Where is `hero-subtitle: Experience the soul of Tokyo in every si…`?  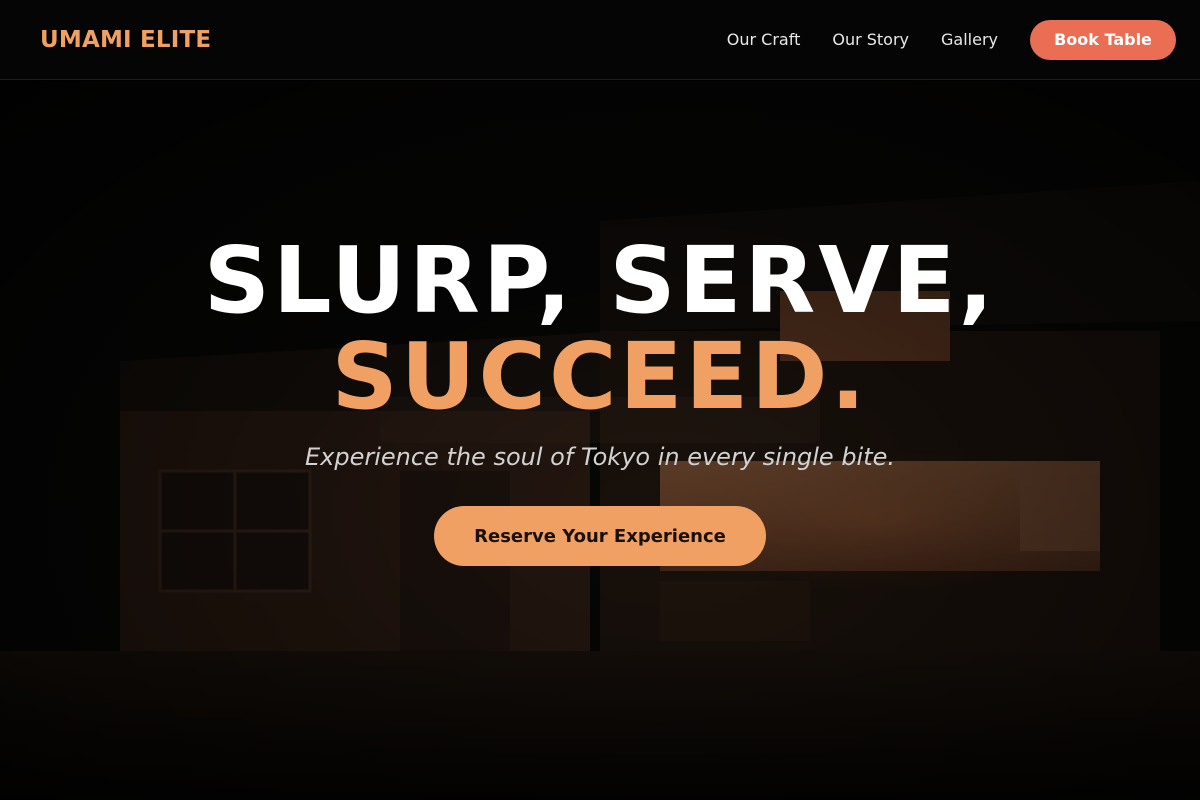 hero-subtitle: Experience the soul of Tokyo in every si… is located at coordinates (600, 457).